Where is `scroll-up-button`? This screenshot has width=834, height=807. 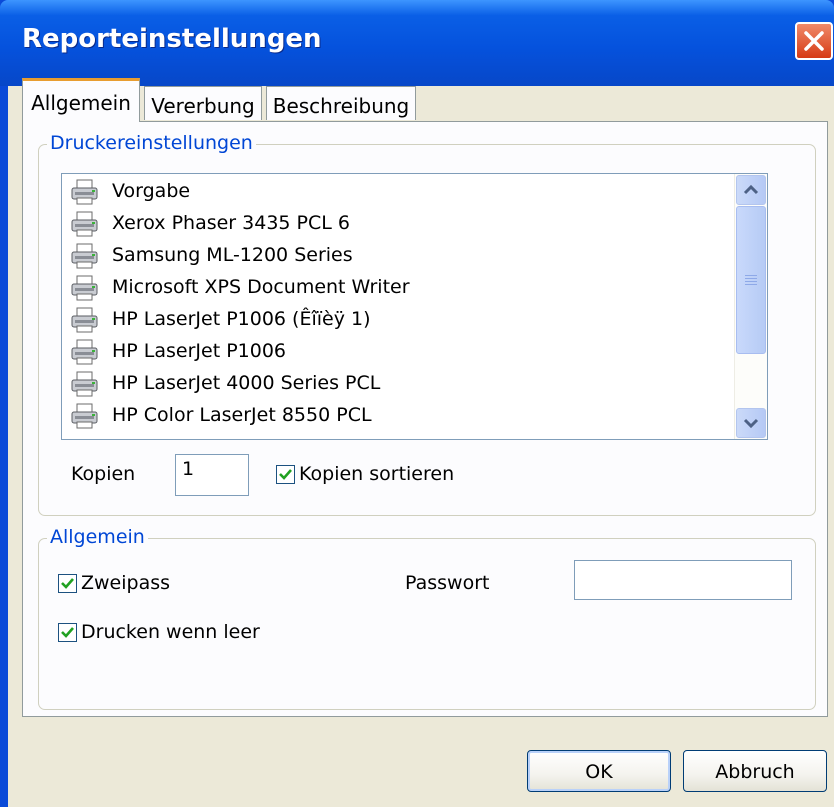 scroll-up-button is located at coordinates (751, 190).